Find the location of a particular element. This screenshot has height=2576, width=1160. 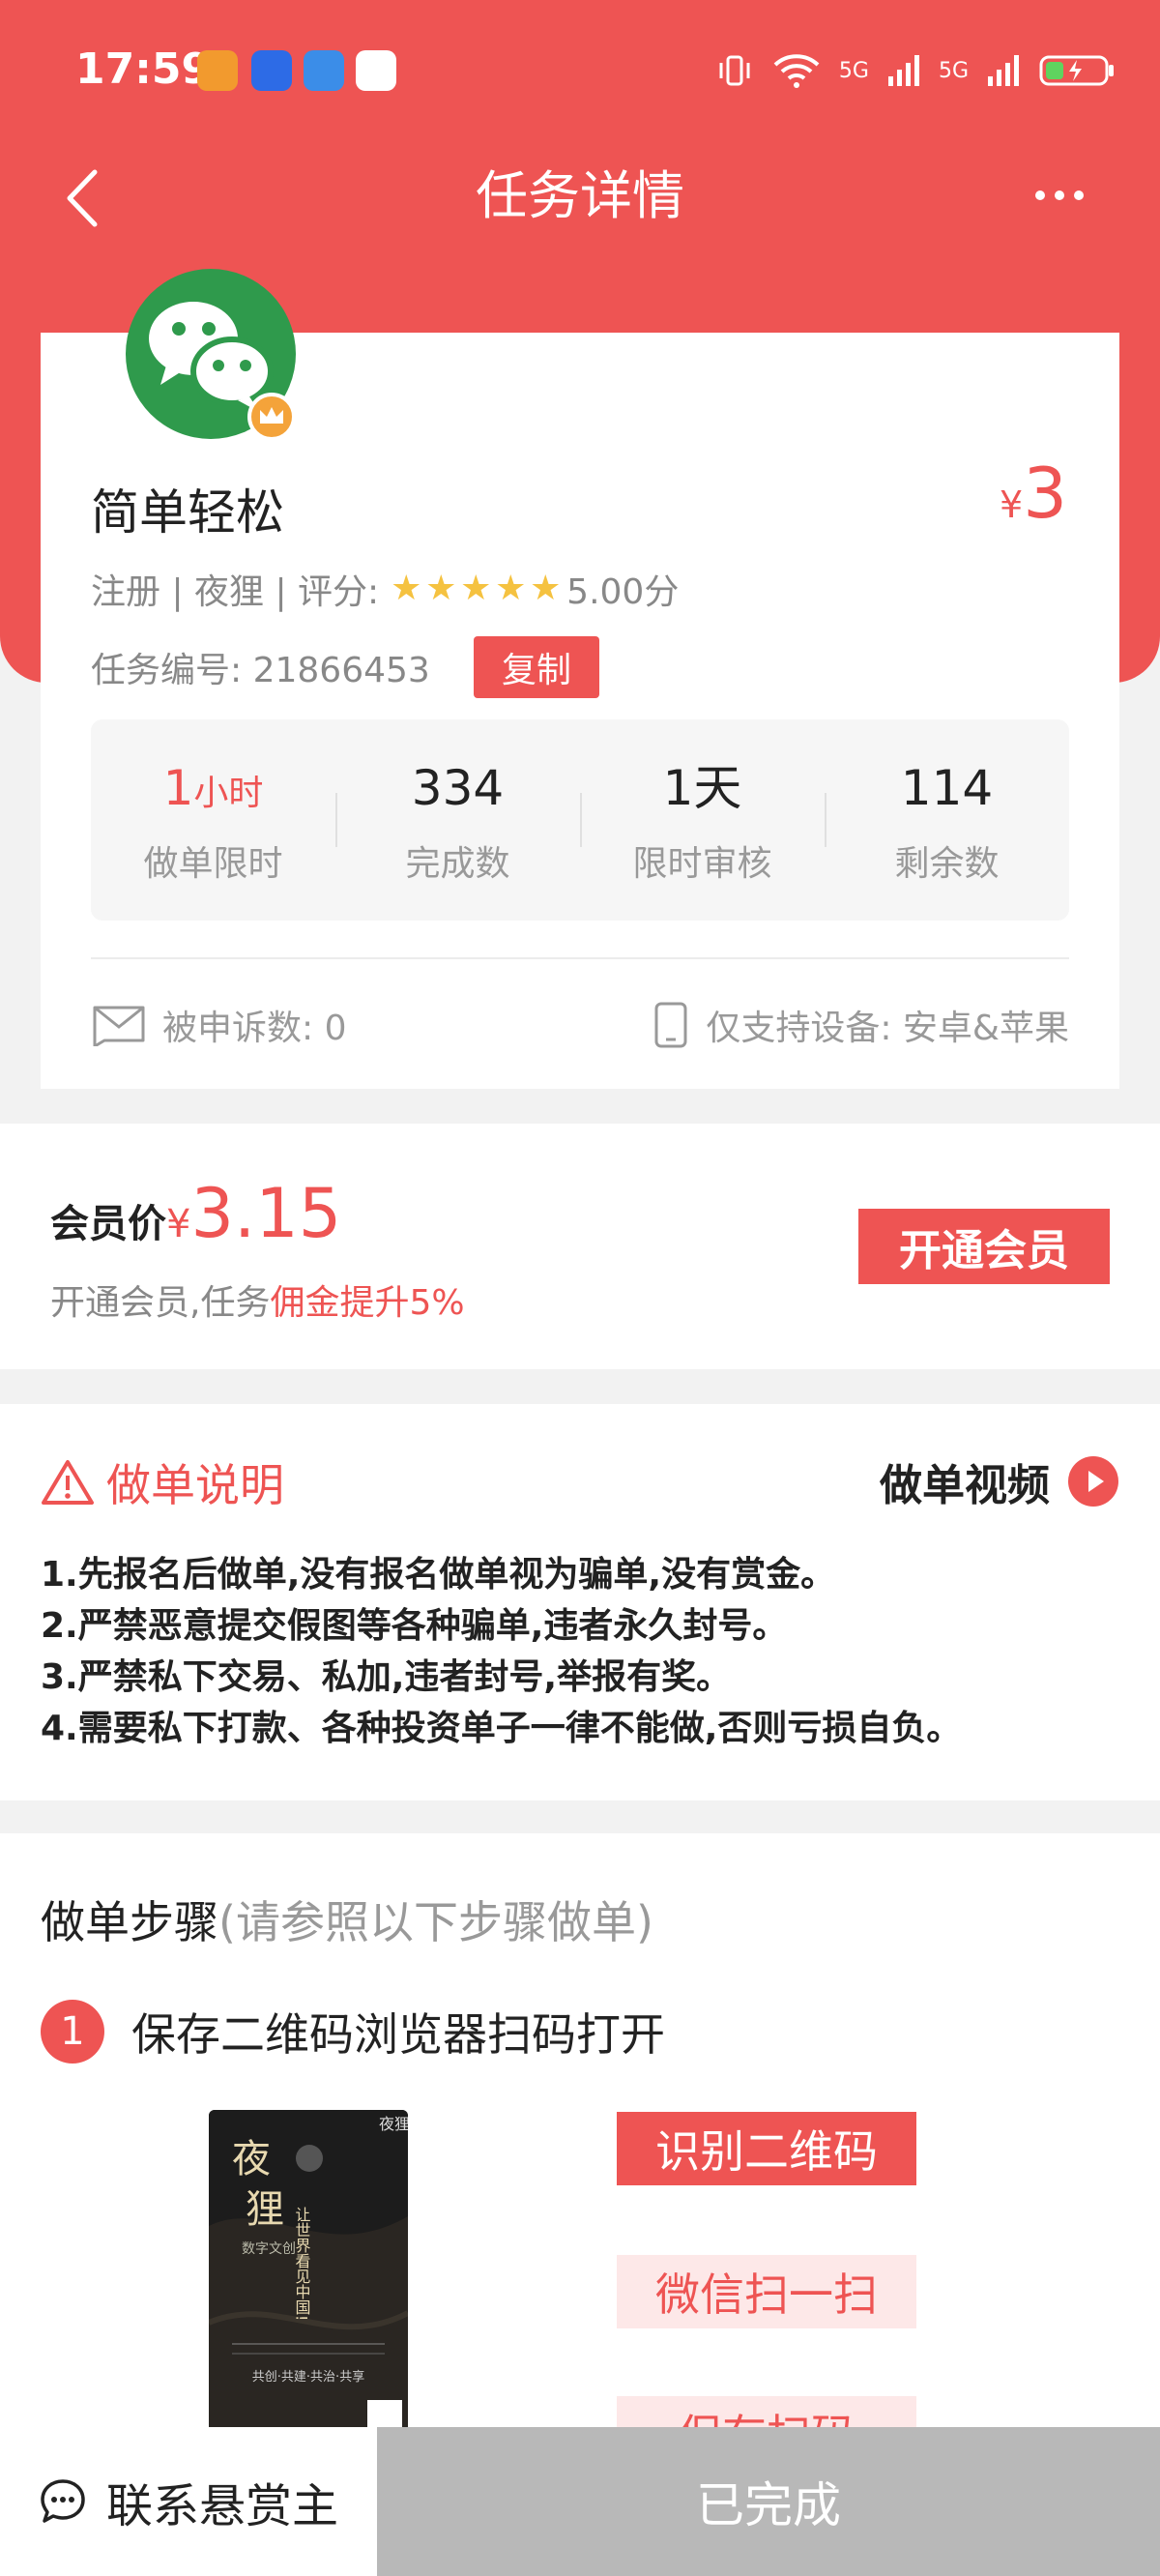

complaint-count: 被申诉数: 0 is located at coordinates (218, 1025).